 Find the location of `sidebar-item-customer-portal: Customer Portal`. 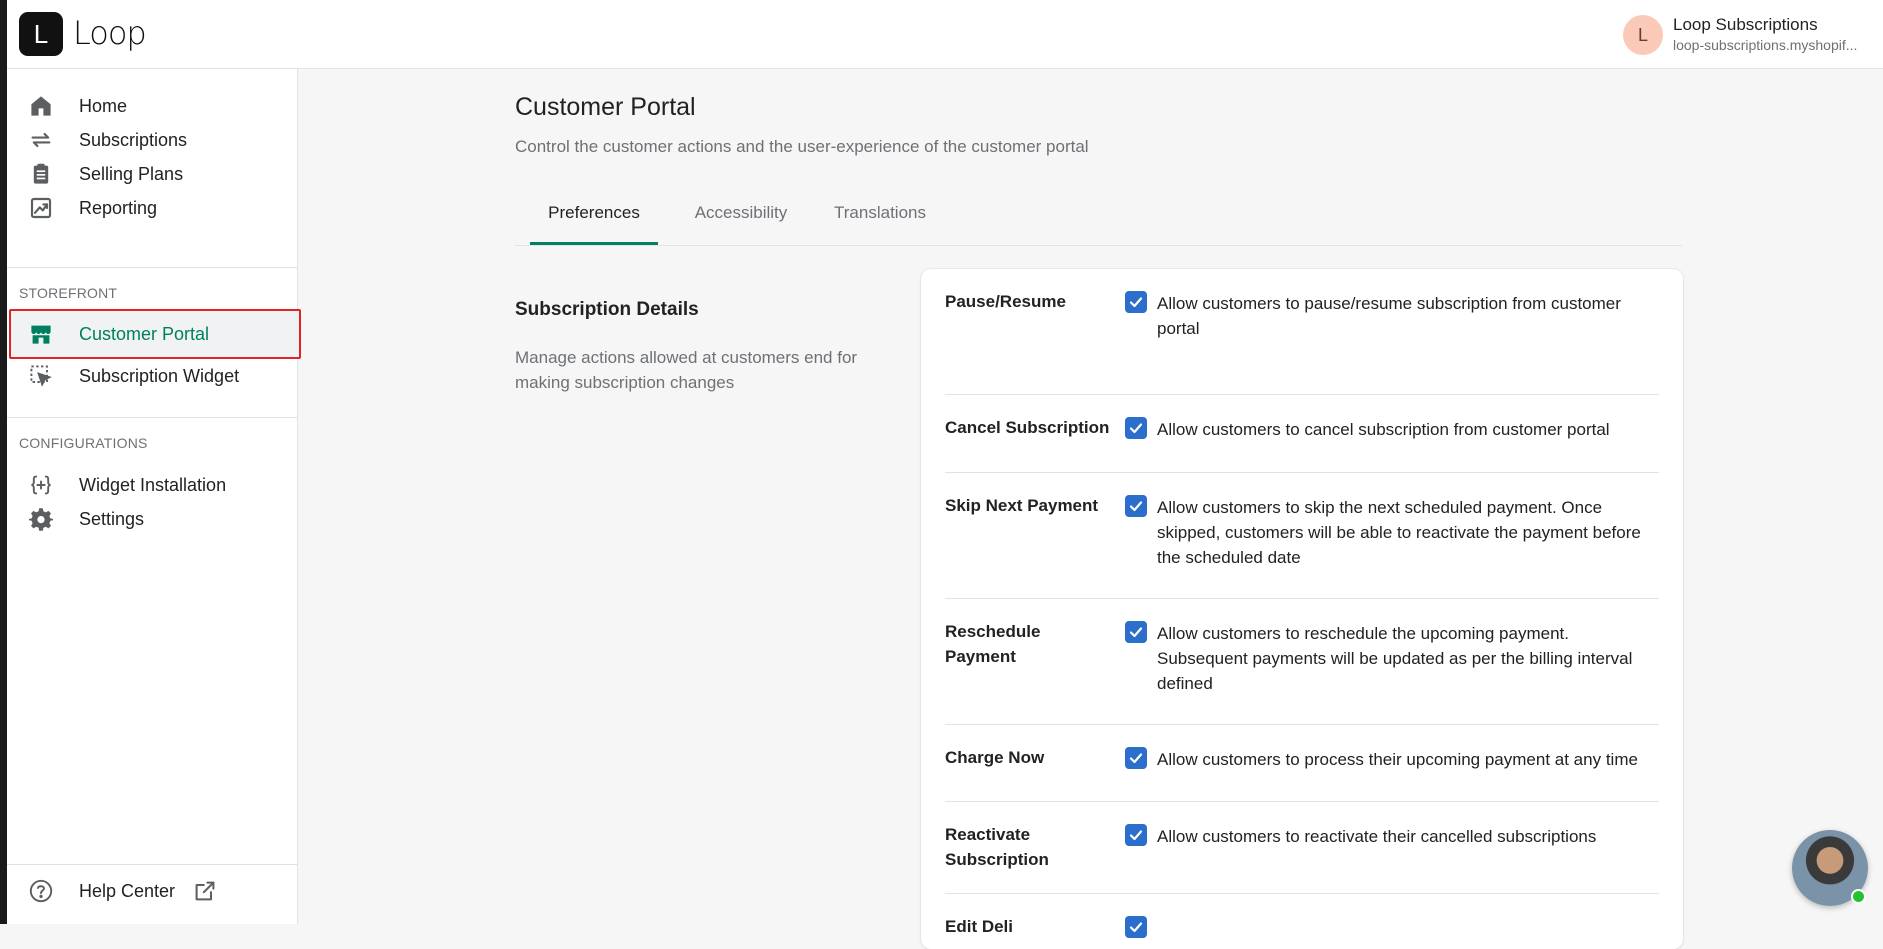

sidebar-item-customer-portal: Customer Portal is located at coordinates (154, 334).